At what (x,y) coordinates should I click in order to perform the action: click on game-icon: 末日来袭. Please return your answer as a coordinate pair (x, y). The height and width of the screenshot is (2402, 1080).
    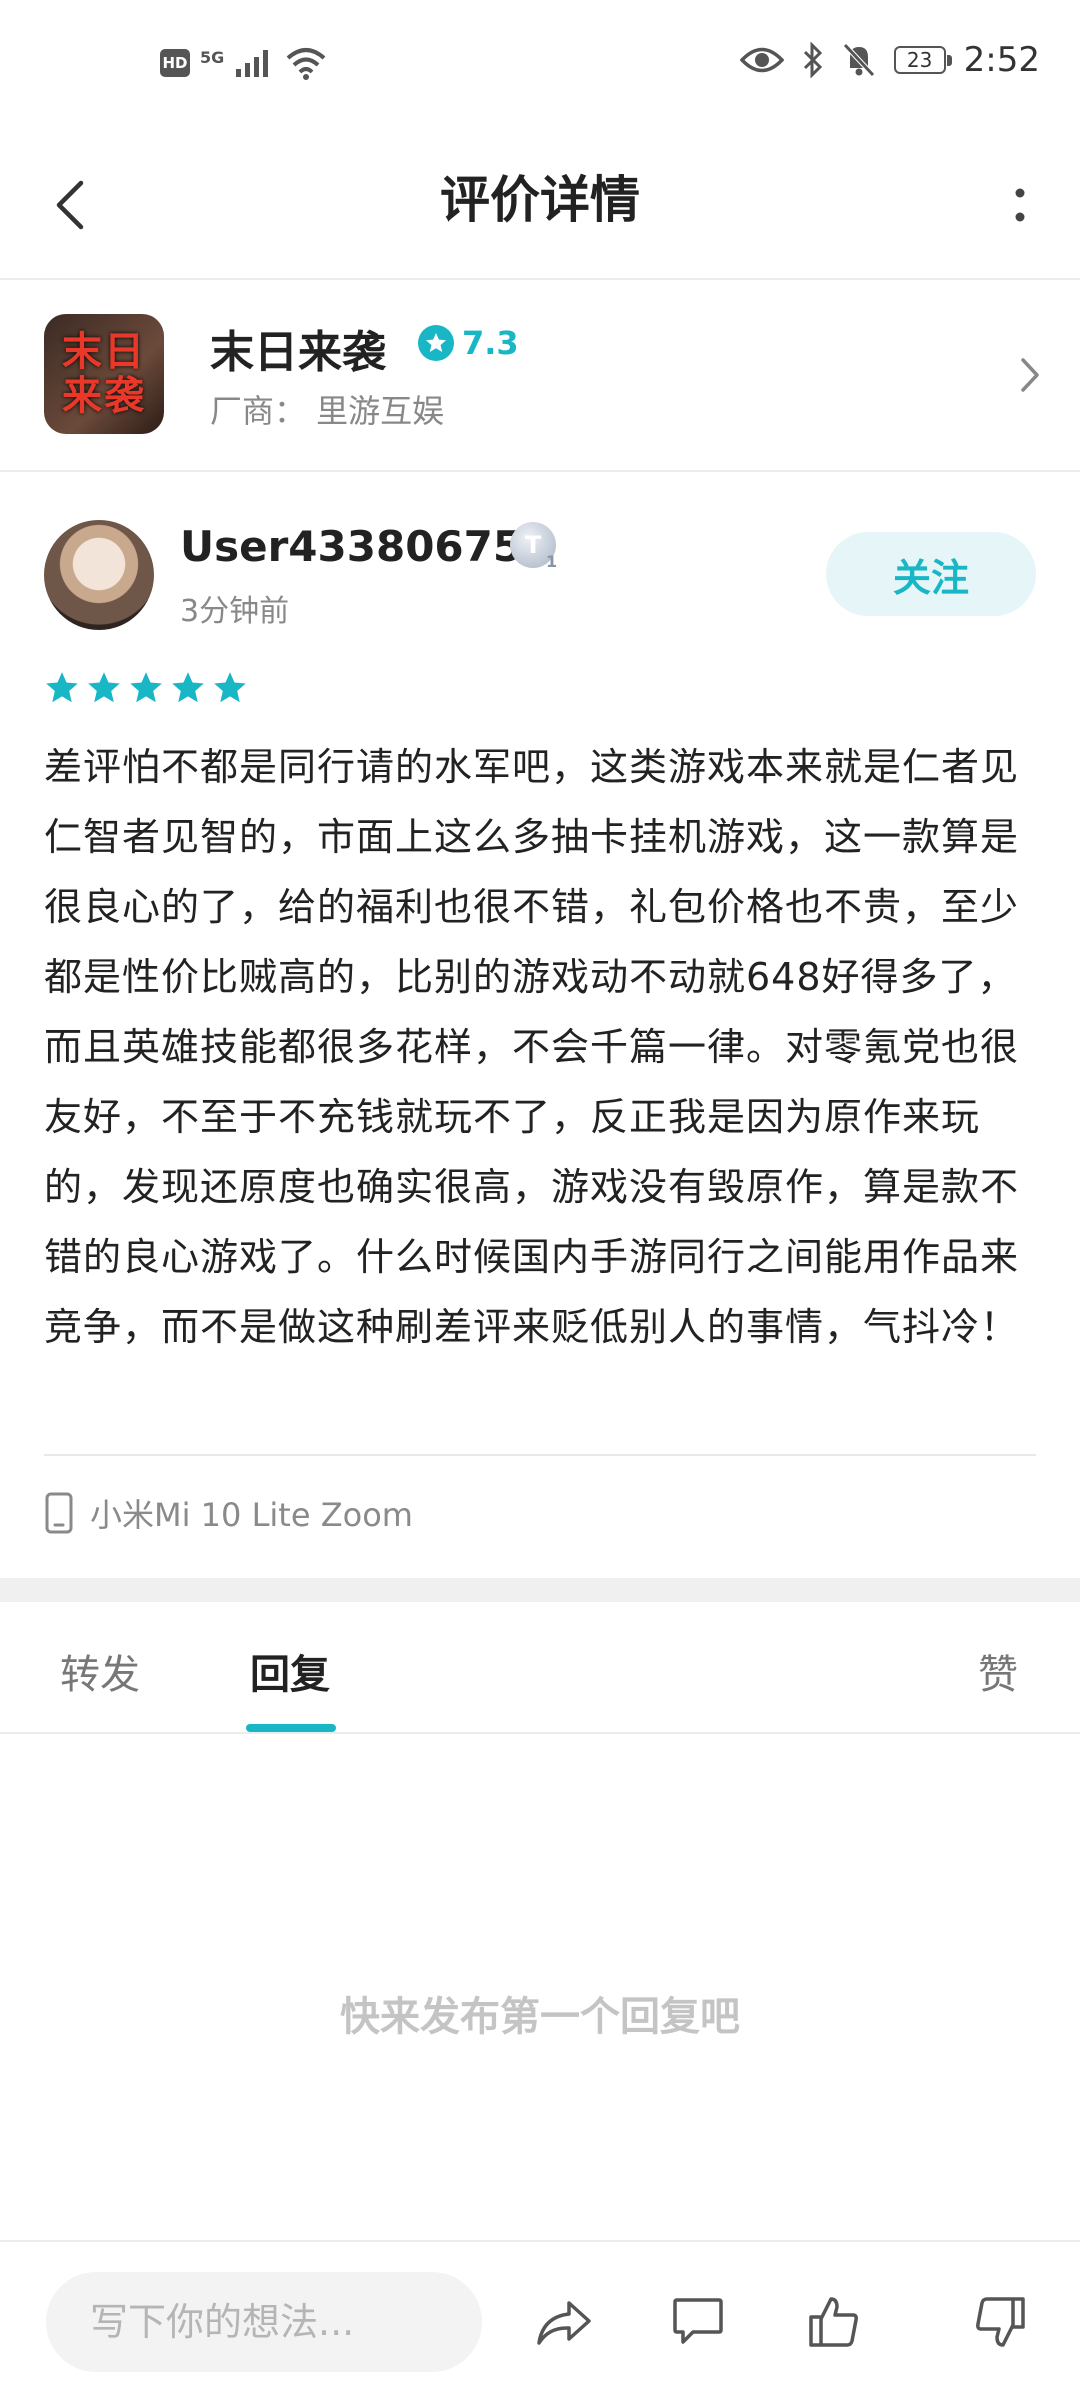
    Looking at the image, I should click on (104, 374).